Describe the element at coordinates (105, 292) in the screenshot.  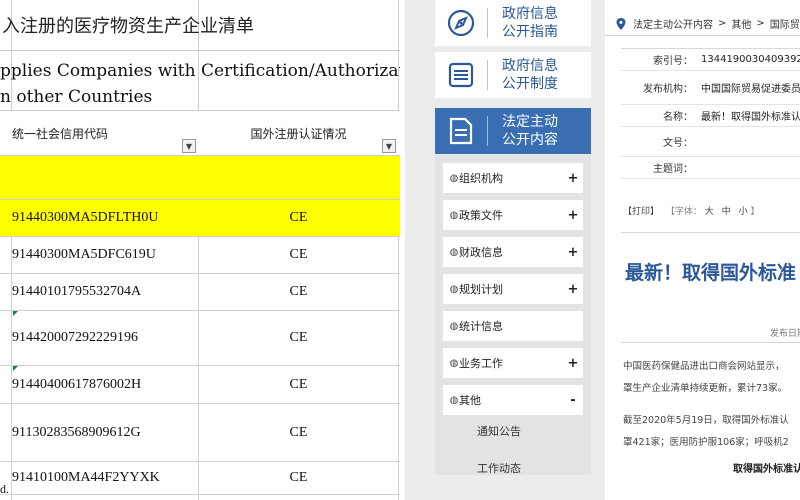
I see `code-cell: 91440101795532704A` at that location.